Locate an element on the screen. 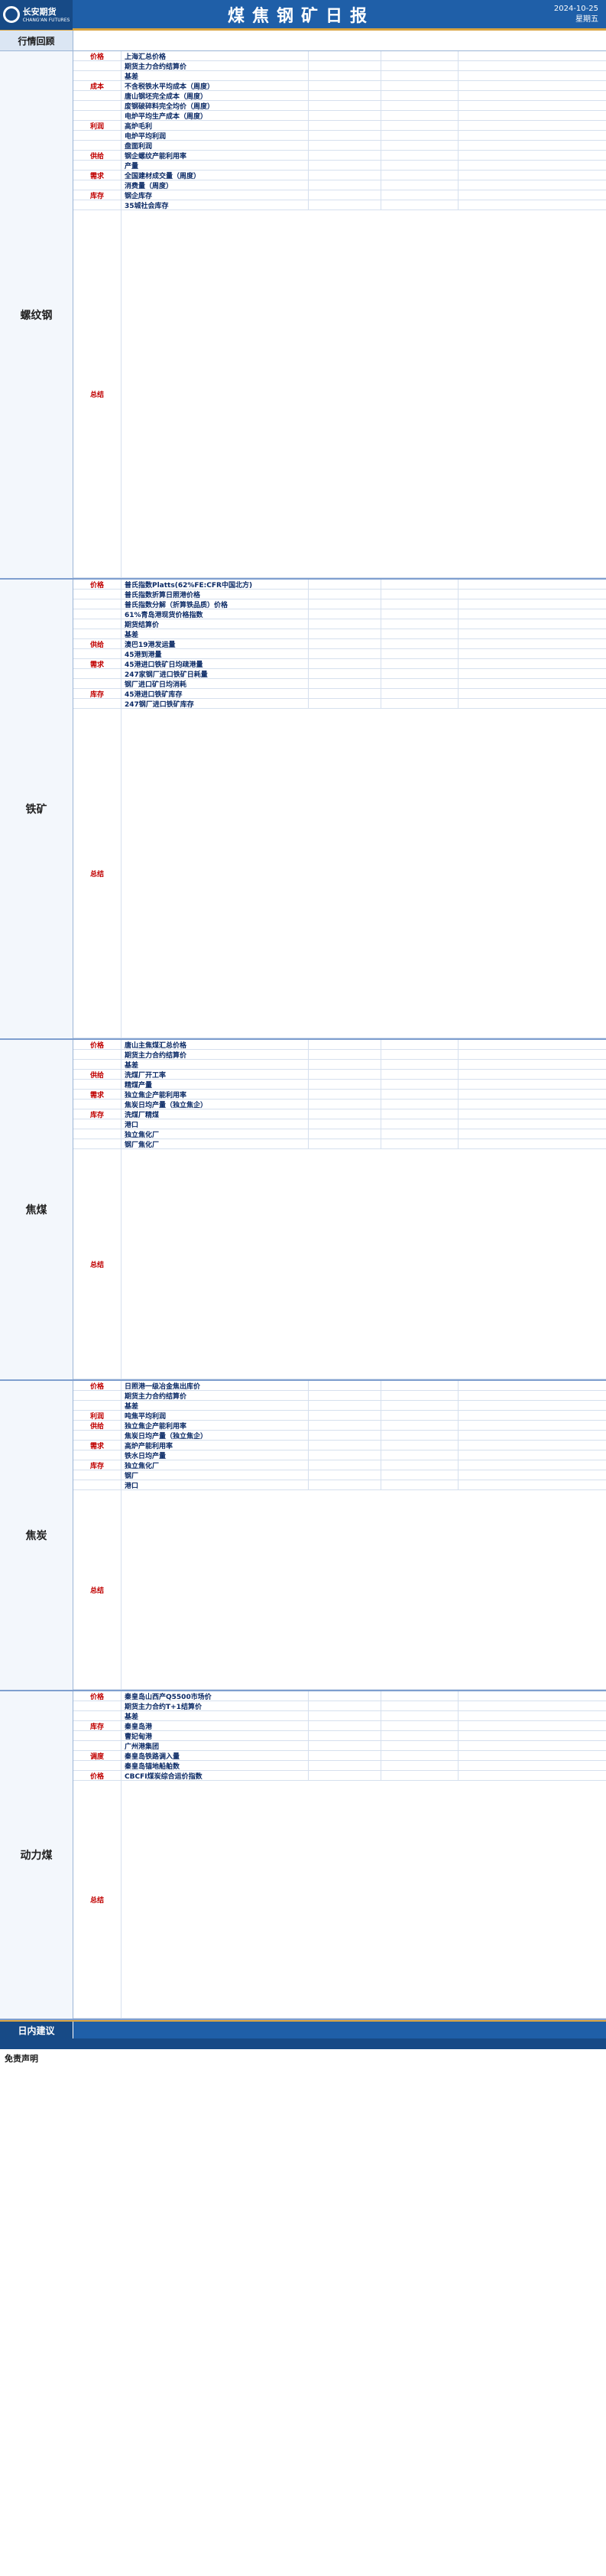  row-item: 产量 is located at coordinates (215, 166).